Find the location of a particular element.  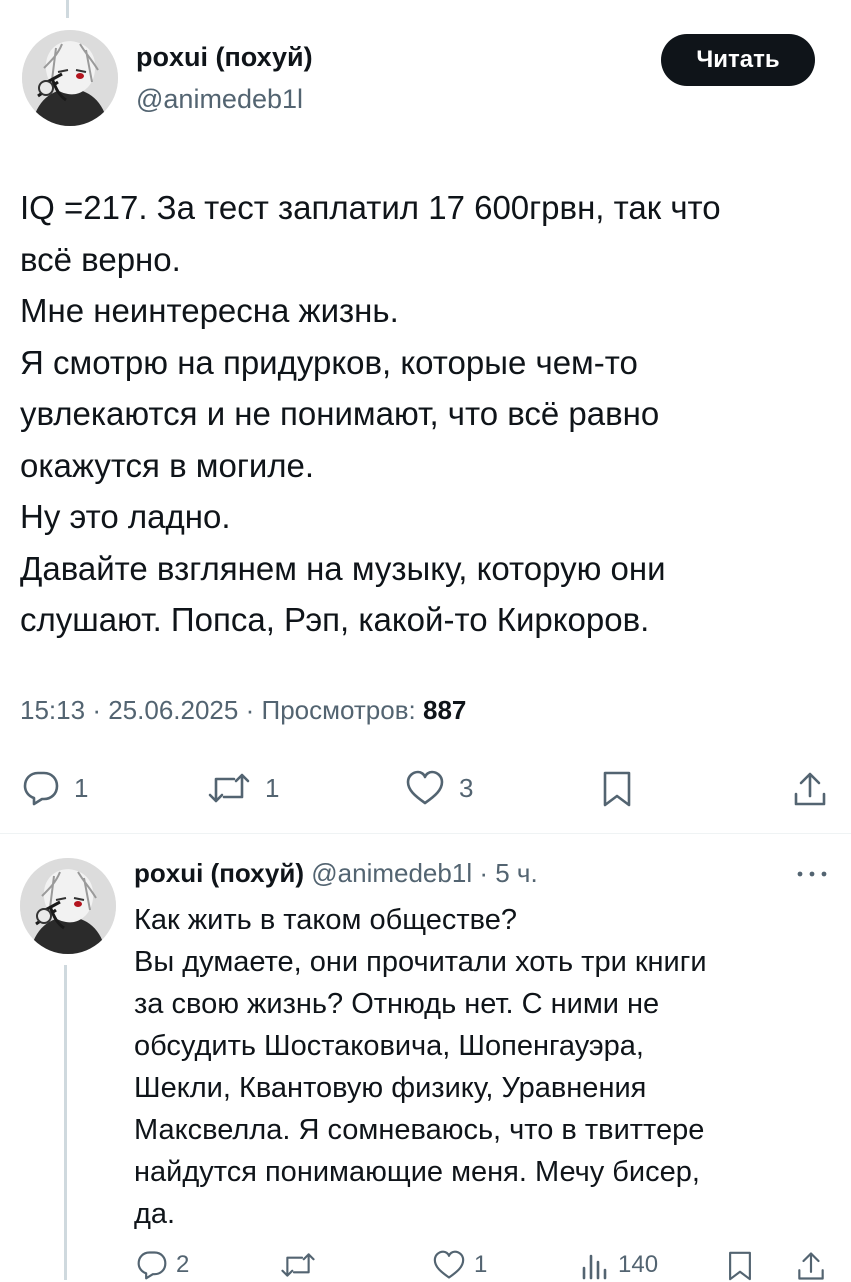

reply-text-line: Вы думаете, они прочитали хоть три книги is located at coordinates (420, 962).